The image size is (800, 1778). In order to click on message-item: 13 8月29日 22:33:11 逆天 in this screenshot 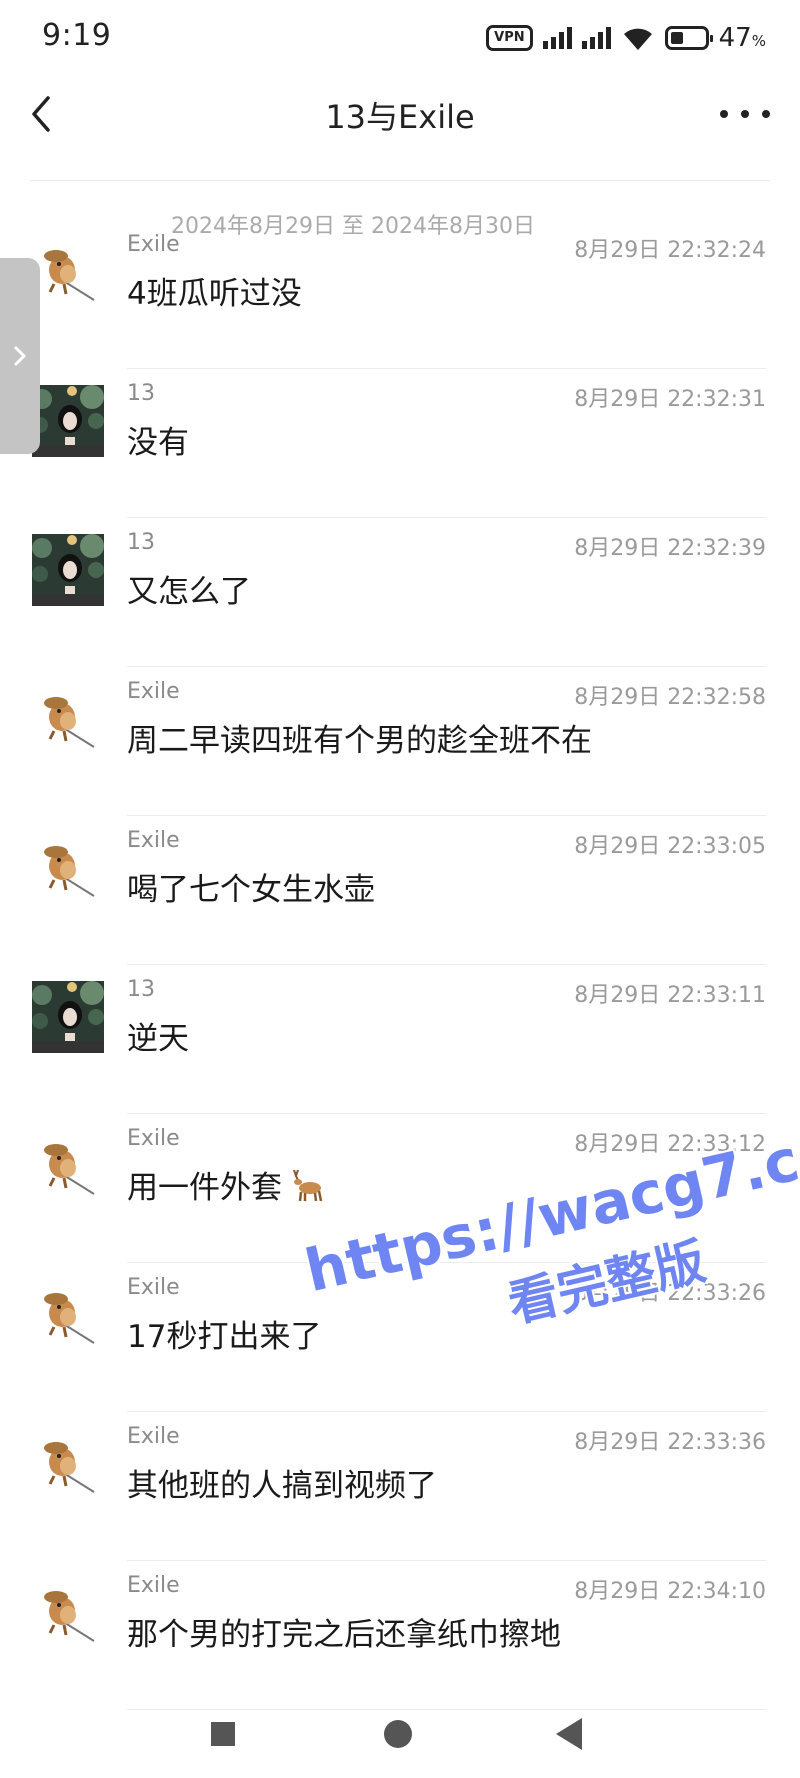, I will do `click(400, 1039)`.